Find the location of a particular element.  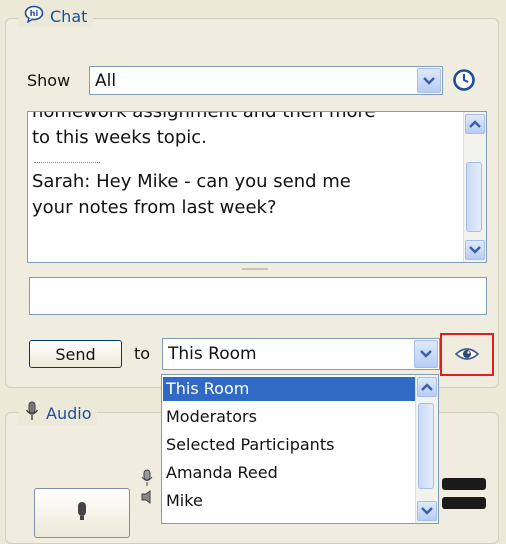

send-button-label: Send is located at coordinates (75, 354).